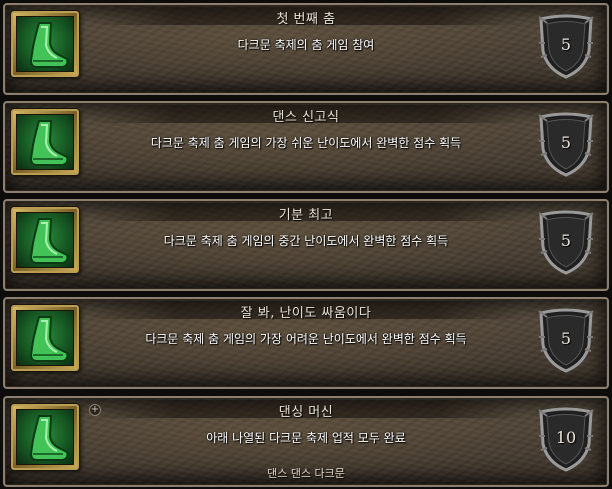 The image size is (612, 489). What do you see at coordinates (306, 339) in the screenshot?
I see `achievement-description: 다크문 축제 춤 게임의 가장 어려운 난이도에서 완벽한 점수 획득` at bounding box center [306, 339].